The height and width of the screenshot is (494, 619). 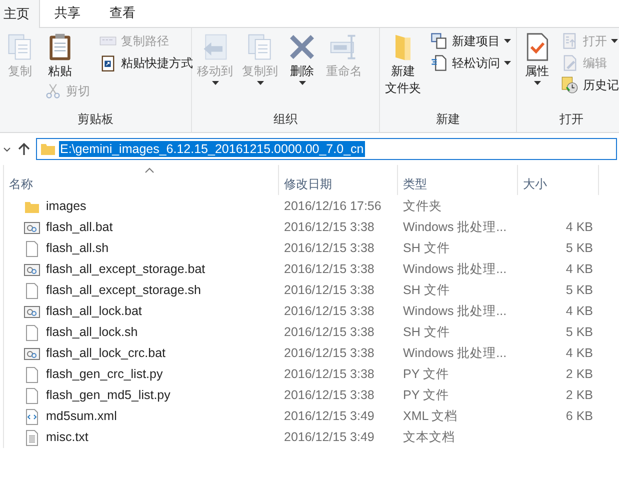 I want to click on ribbon-button: 删除, so click(x=302, y=69).